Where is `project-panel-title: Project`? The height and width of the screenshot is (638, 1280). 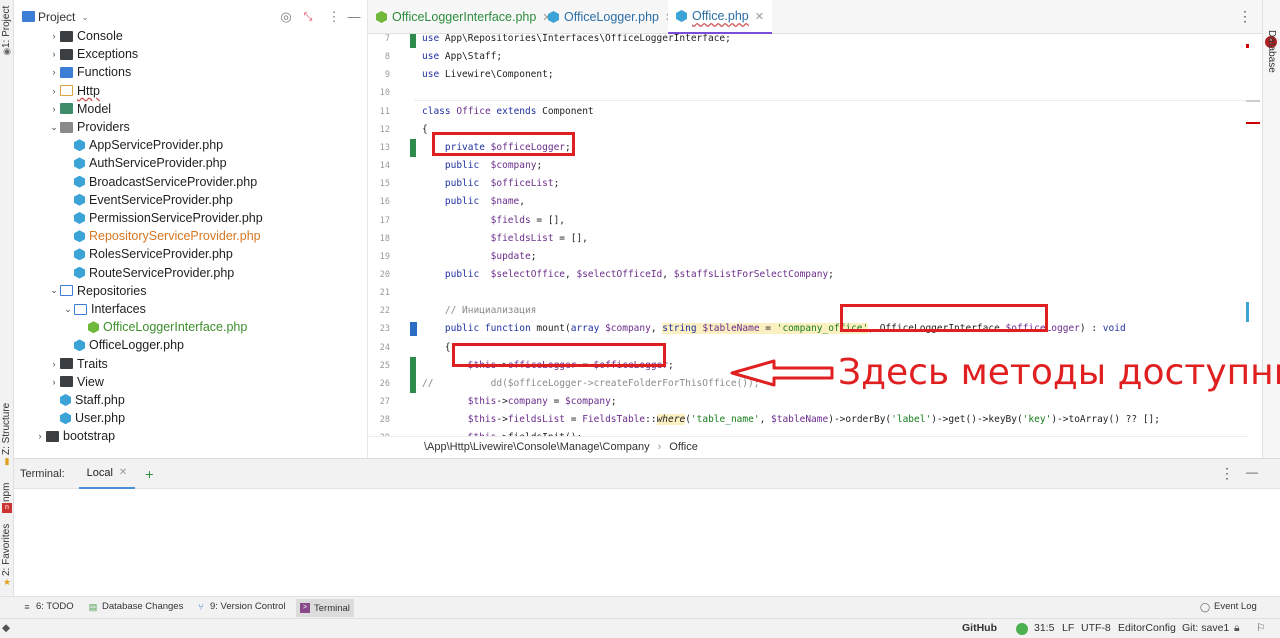 project-panel-title: Project is located at coordinates (56, 17).